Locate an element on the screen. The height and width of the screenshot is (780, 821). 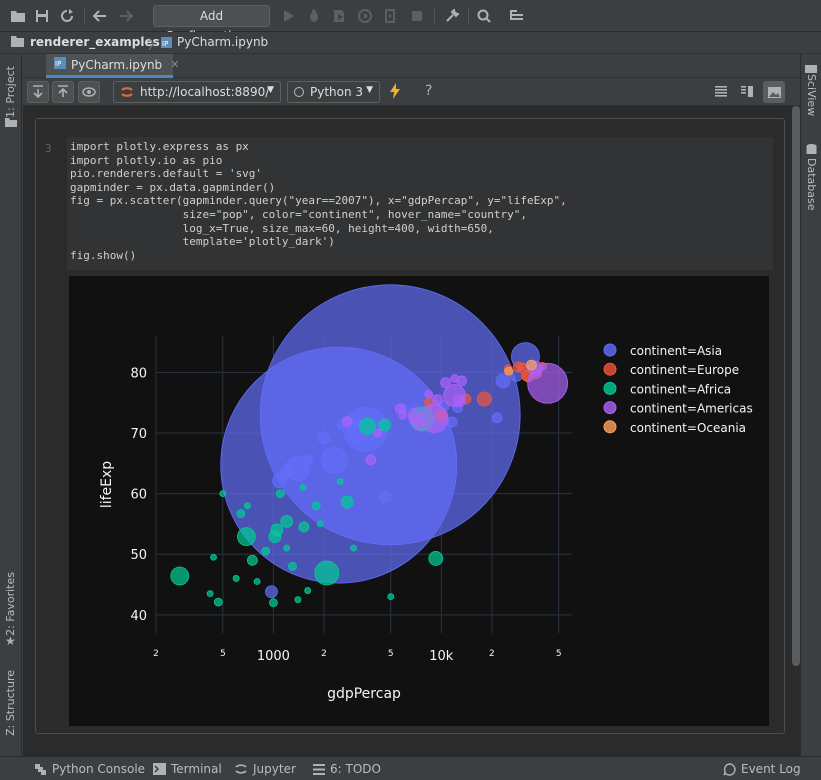
y-tick-label: 70 is located at coordinates (138, 434).